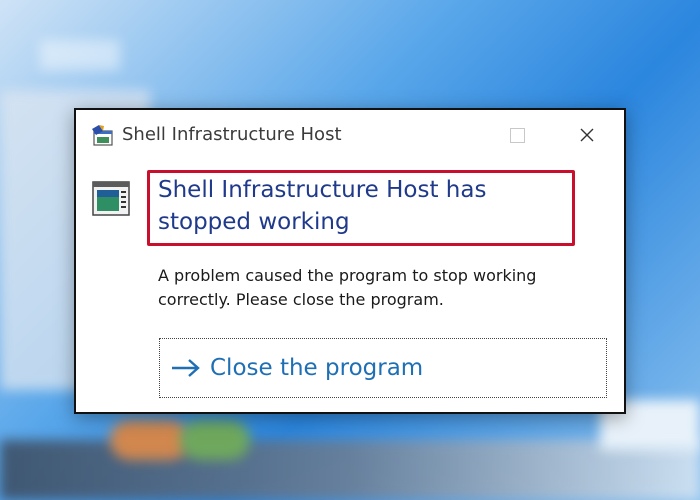 This screenshot has width=700, height=500. What do you see at coordinates (103, 136) in the screenshot?
I see `app-window-icon` at bounding box center [103, 136].